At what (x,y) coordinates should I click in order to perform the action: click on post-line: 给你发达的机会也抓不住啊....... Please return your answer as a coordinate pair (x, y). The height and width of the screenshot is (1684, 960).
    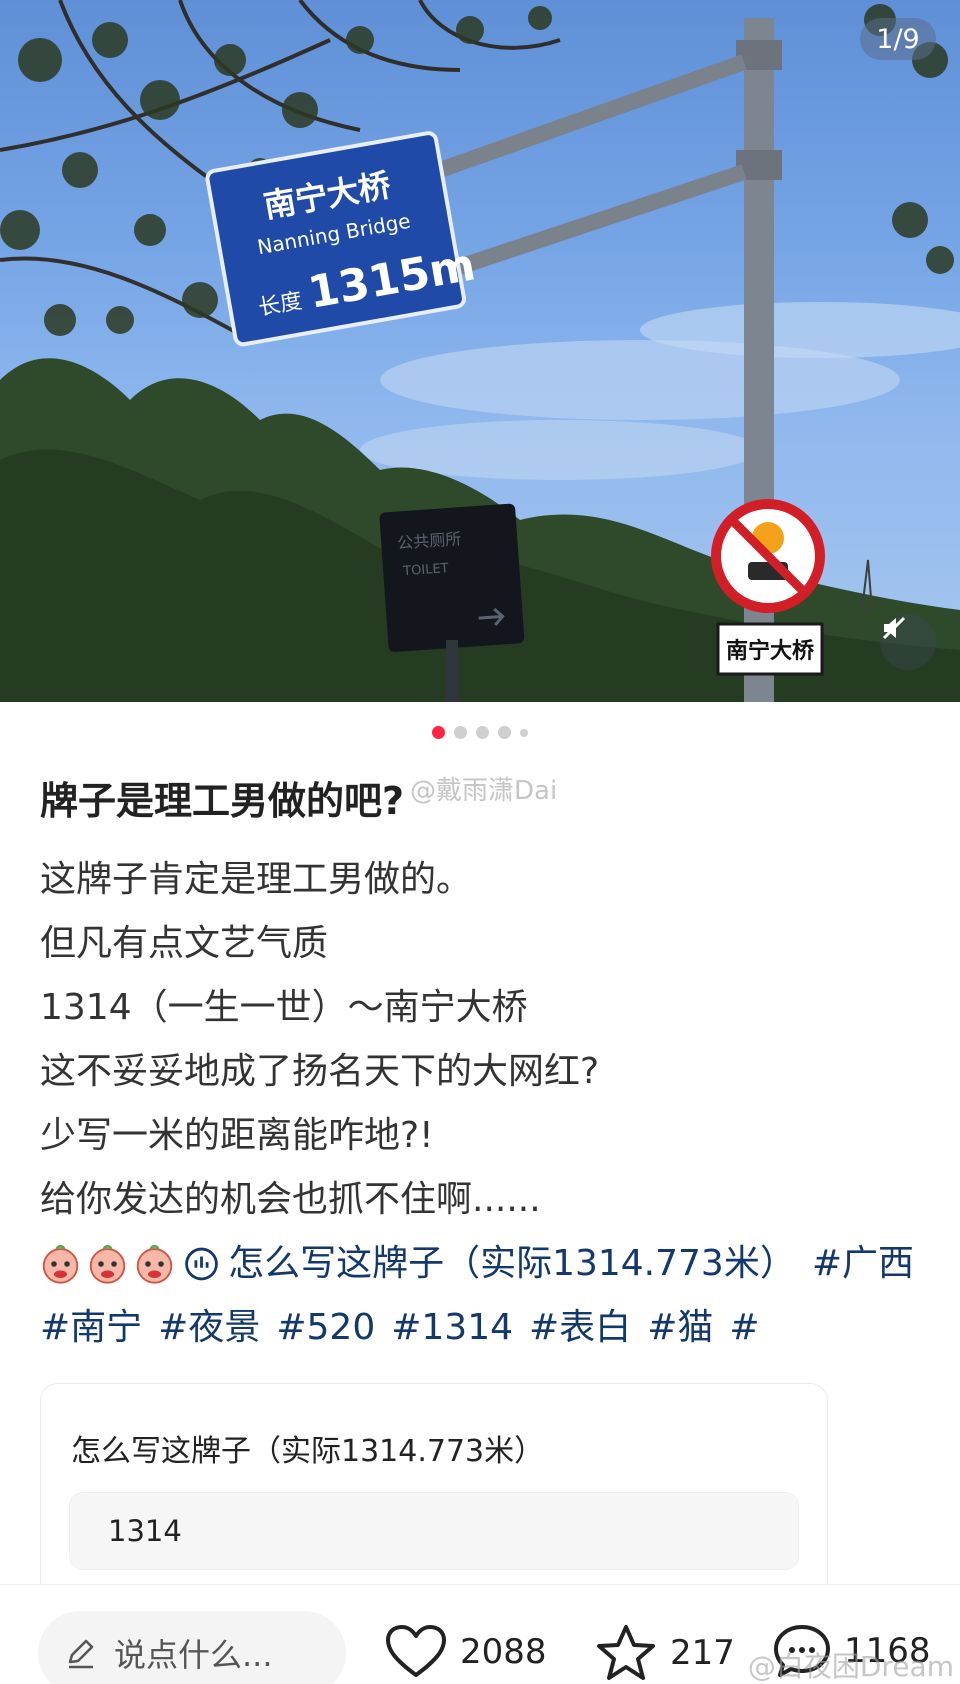
    Looking at the image, I should click on (290, 1199).